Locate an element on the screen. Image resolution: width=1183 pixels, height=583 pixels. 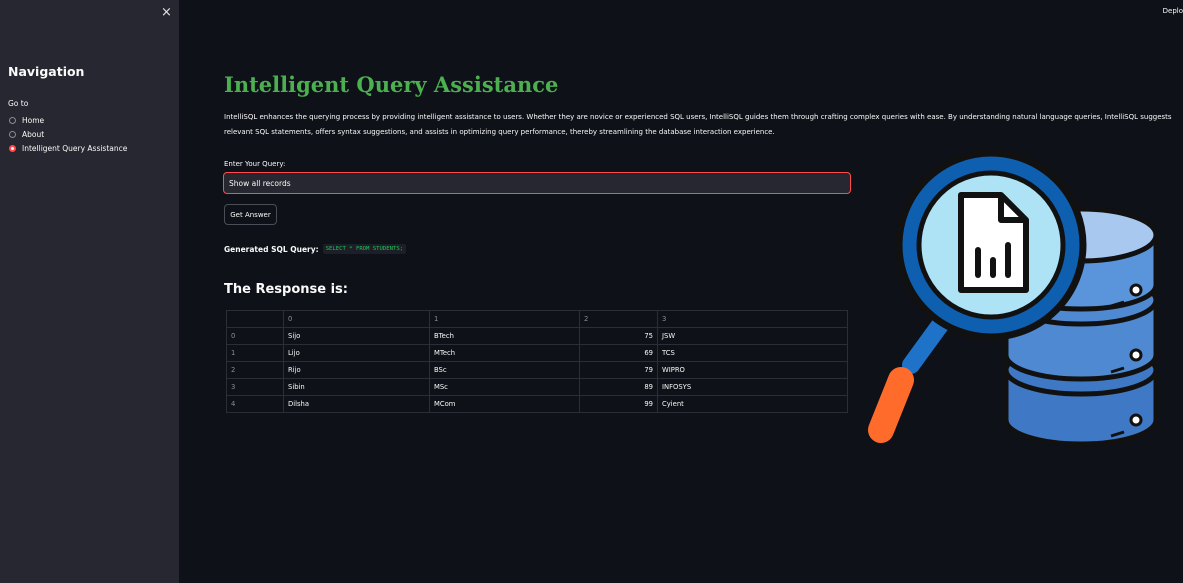
table-cell: Sijo is located at coordinates (356, 336).